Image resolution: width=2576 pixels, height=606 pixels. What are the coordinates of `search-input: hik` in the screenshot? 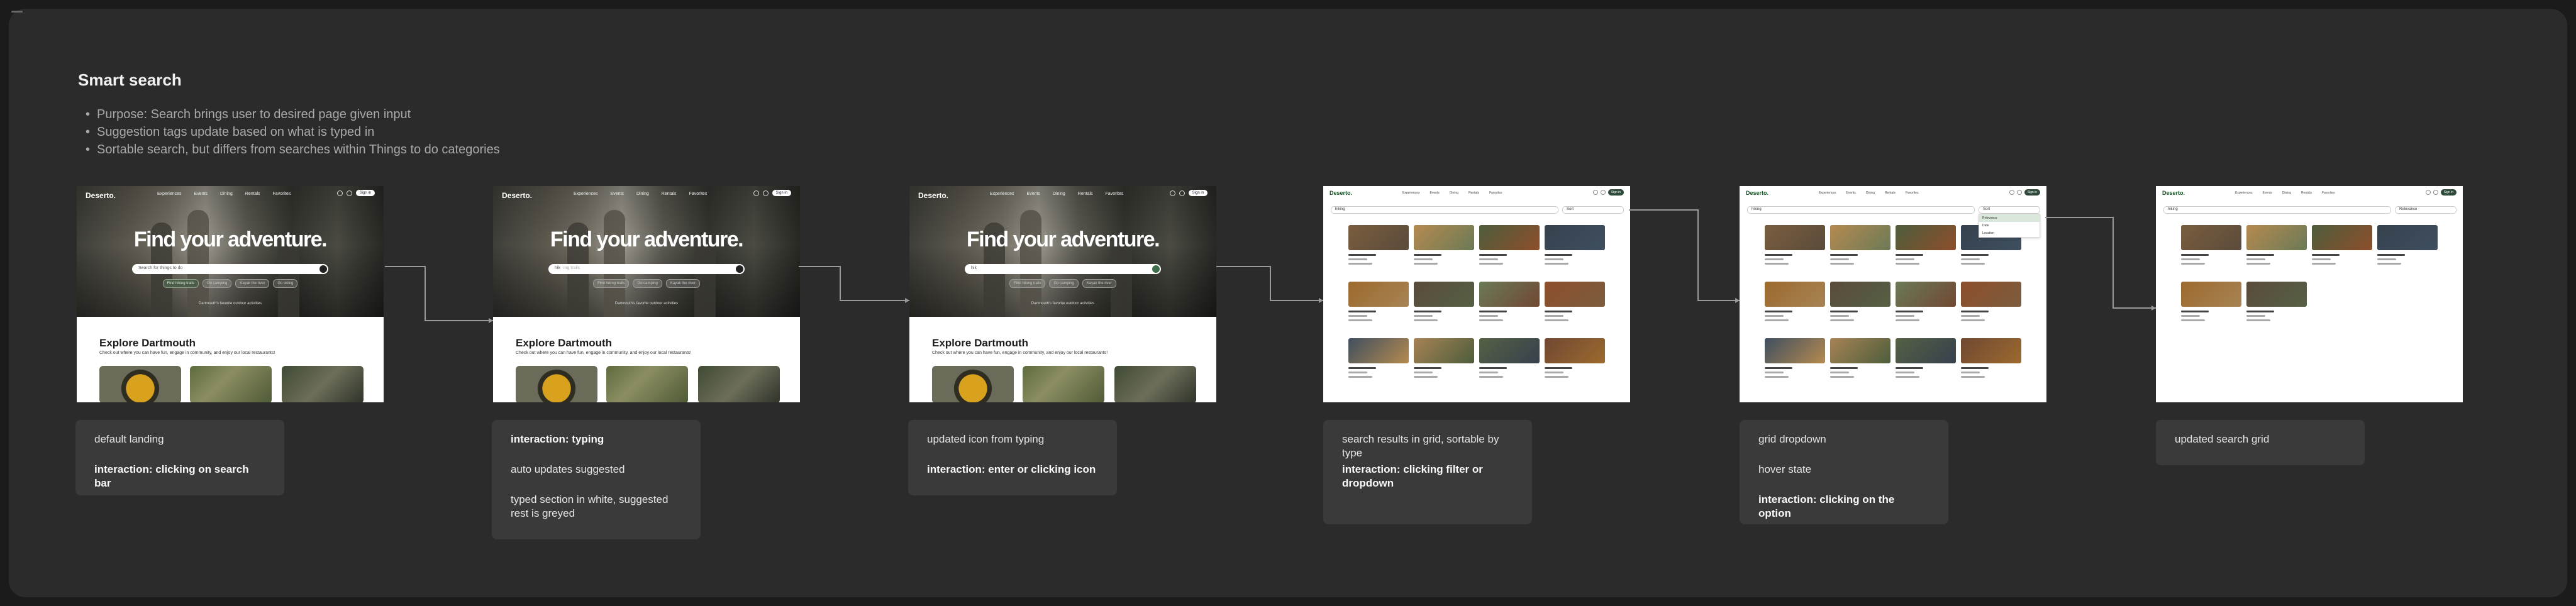 It's located at (1063, 269).